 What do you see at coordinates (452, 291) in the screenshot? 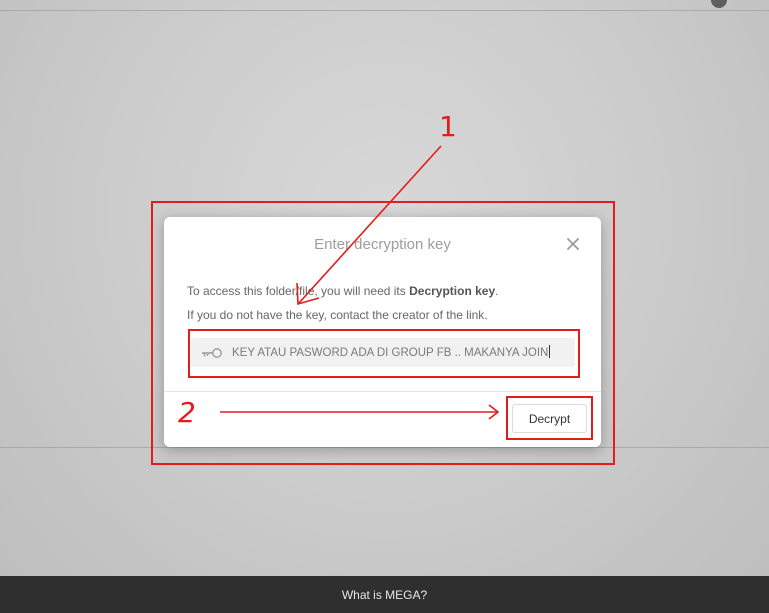
I see `description-bold: Decryption key` at bounding box center [452, 291].